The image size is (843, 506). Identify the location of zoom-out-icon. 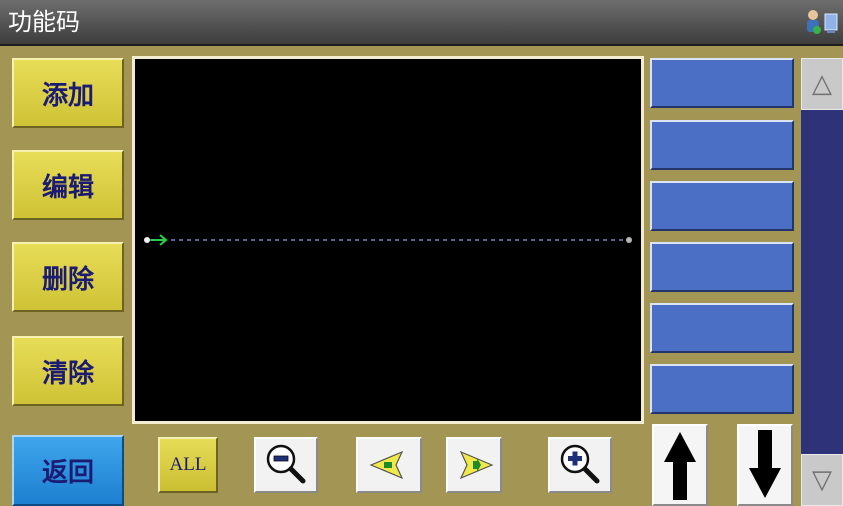
(286, 464).